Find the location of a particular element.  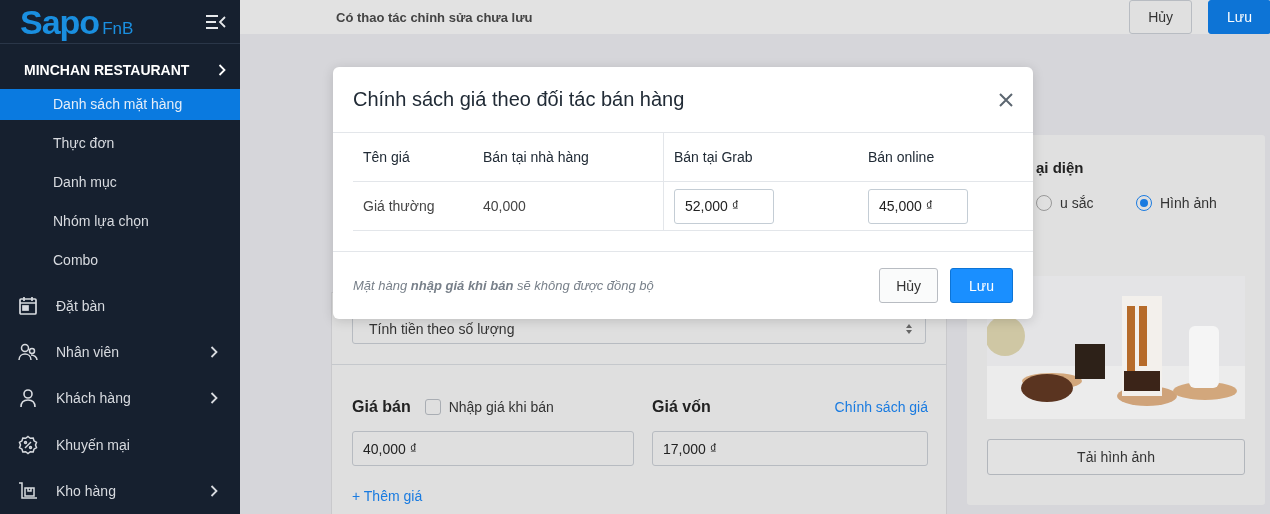

column-header: Bán tại Grab is located at coordinates (760, 157).